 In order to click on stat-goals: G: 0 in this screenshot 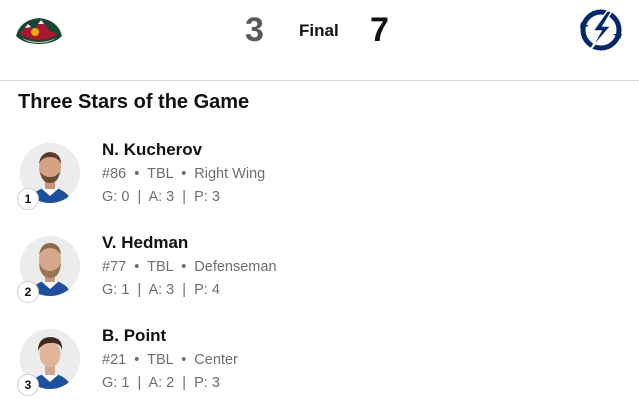, I will do `click(116, 197)`.